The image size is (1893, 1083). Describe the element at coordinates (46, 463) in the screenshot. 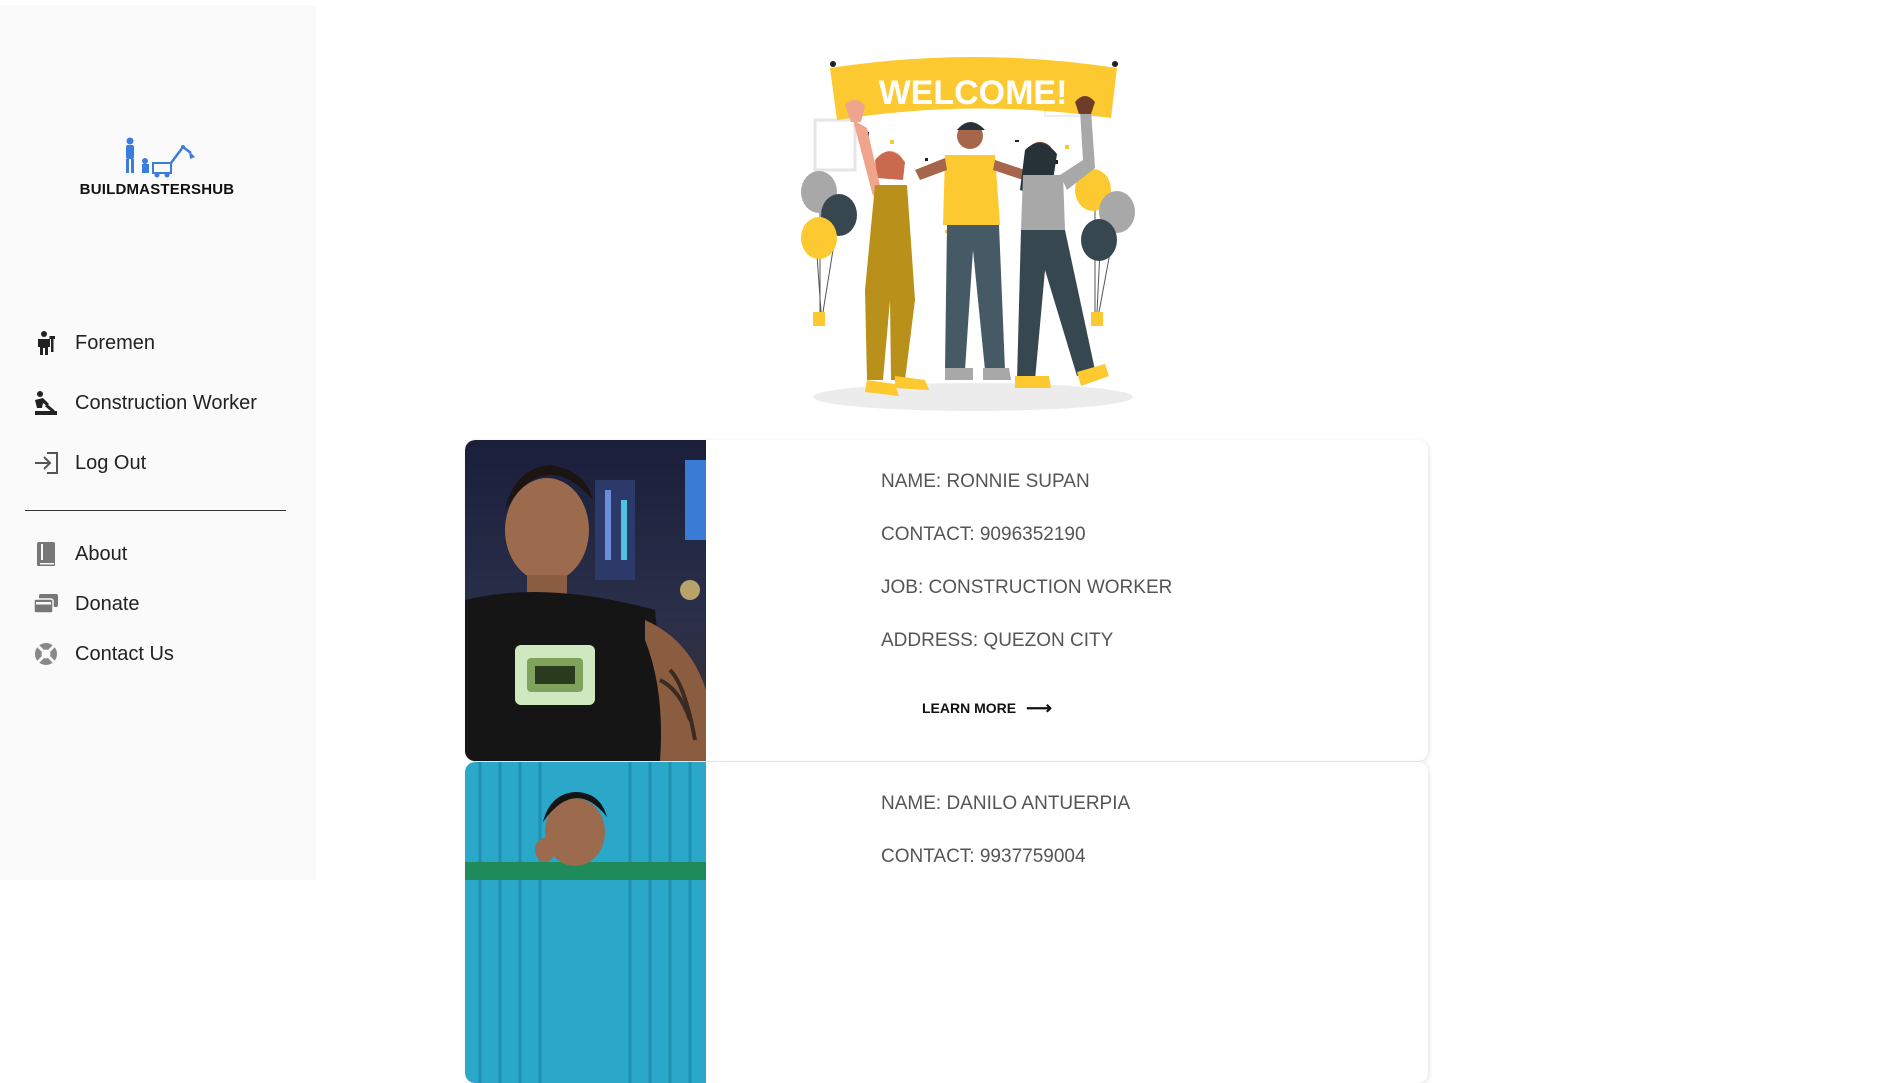

I see `logout-icon` at that location.